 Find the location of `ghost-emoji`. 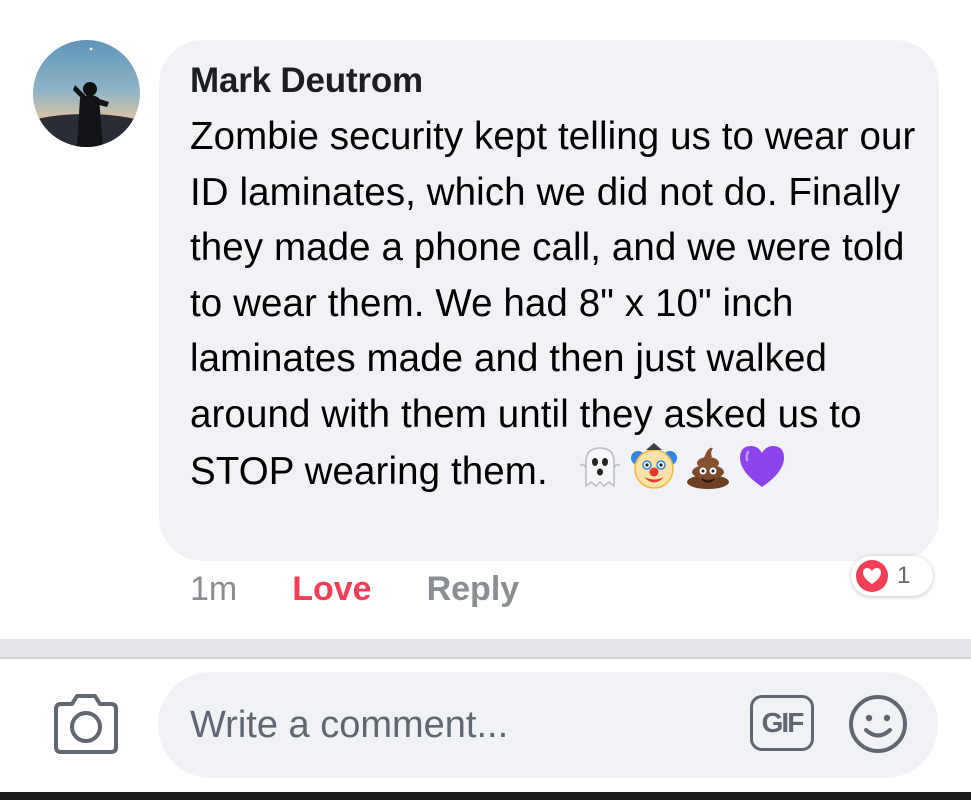

ghost-emoji is located at coordinates (600, 466).